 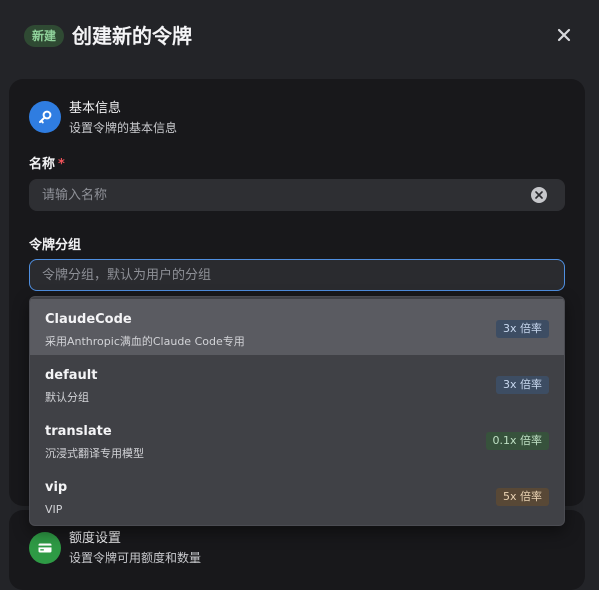 I want to click on name-field-label: 名称 *, so click(x=47, y=165).